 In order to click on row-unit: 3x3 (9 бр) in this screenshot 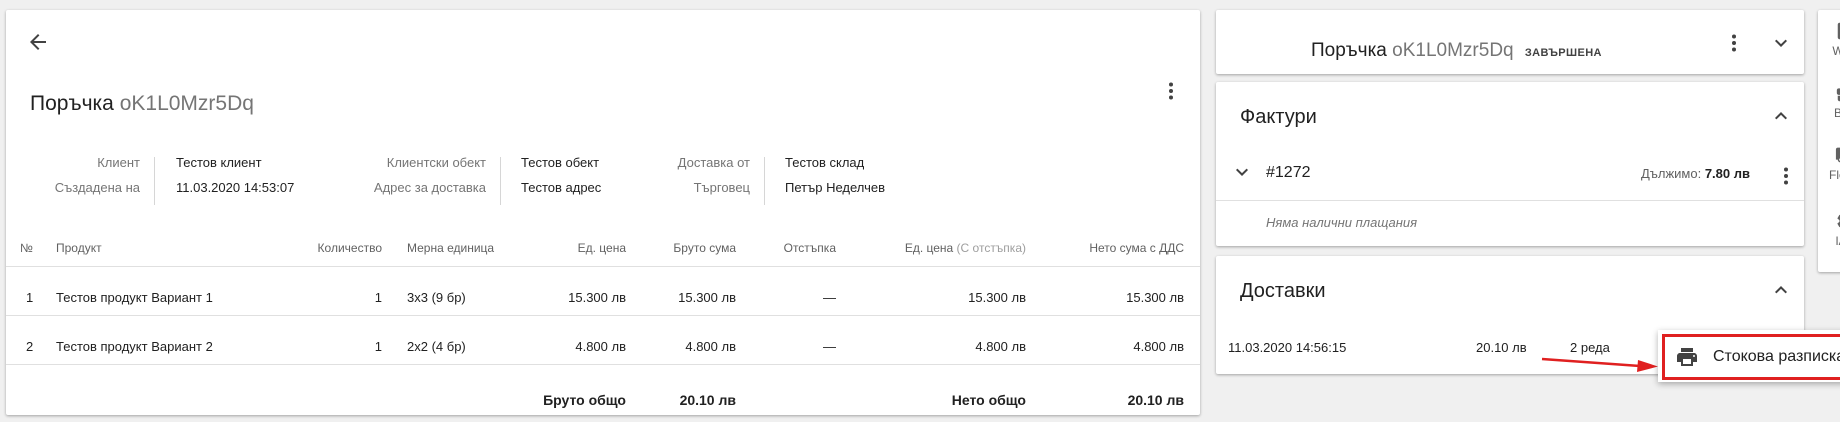, I will do `click(436, 297)`.